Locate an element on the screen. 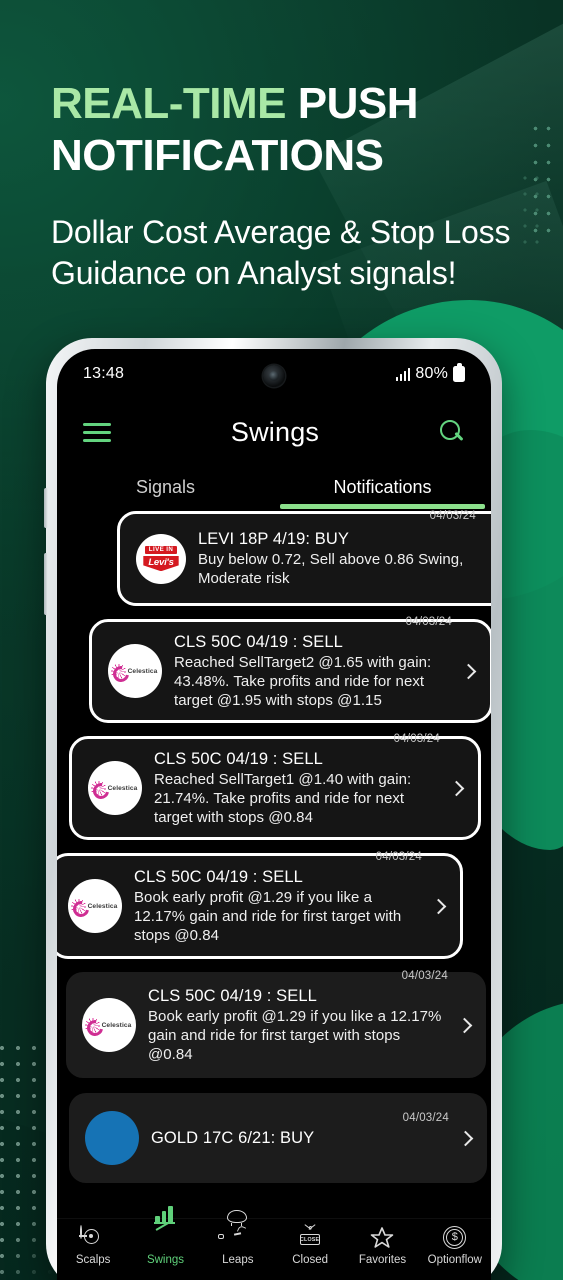 The width and height of the screenshot is (563, 1280). promo-headline: REAL-TIME PUSH NOTIFICATIONS is located at coordinates (286, 130).